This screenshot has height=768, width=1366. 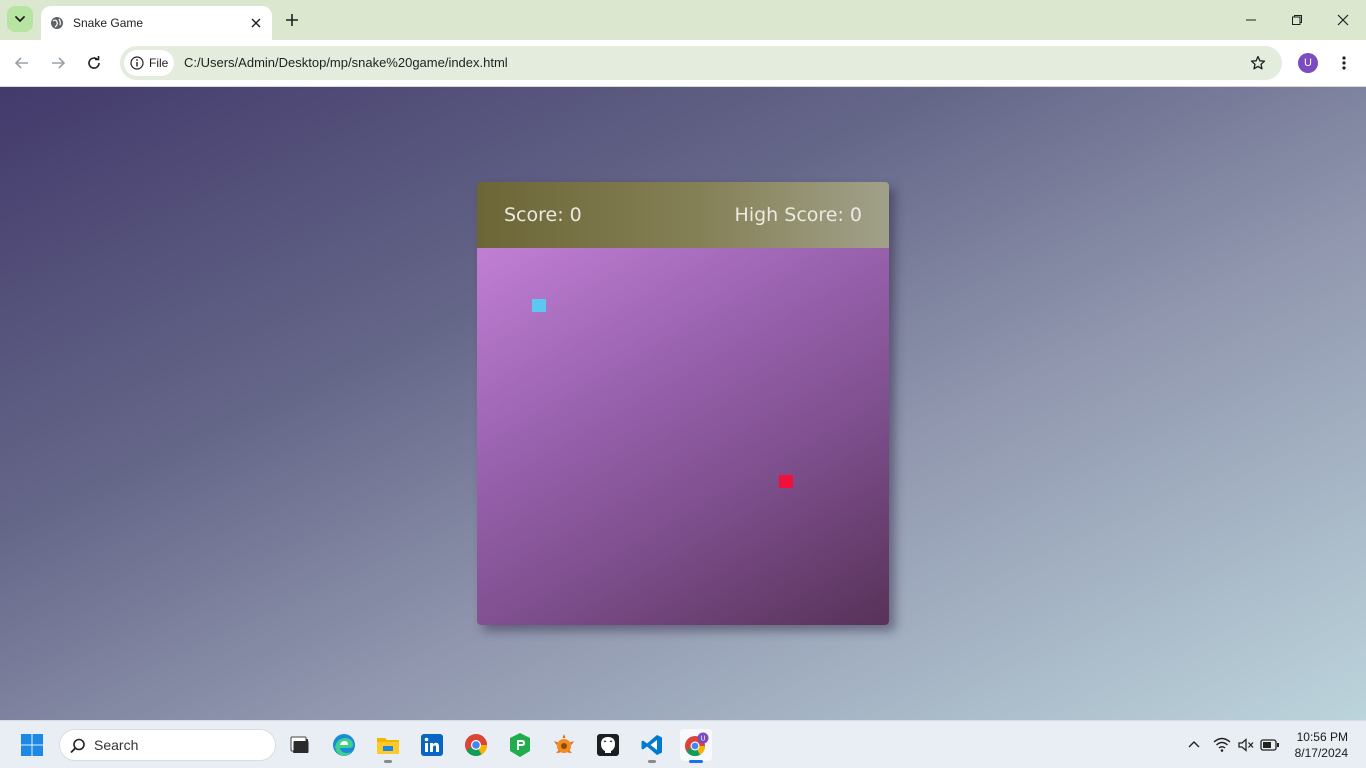 I want to click on clock-date: 8/17/2024, so click(x=1321, y=753).